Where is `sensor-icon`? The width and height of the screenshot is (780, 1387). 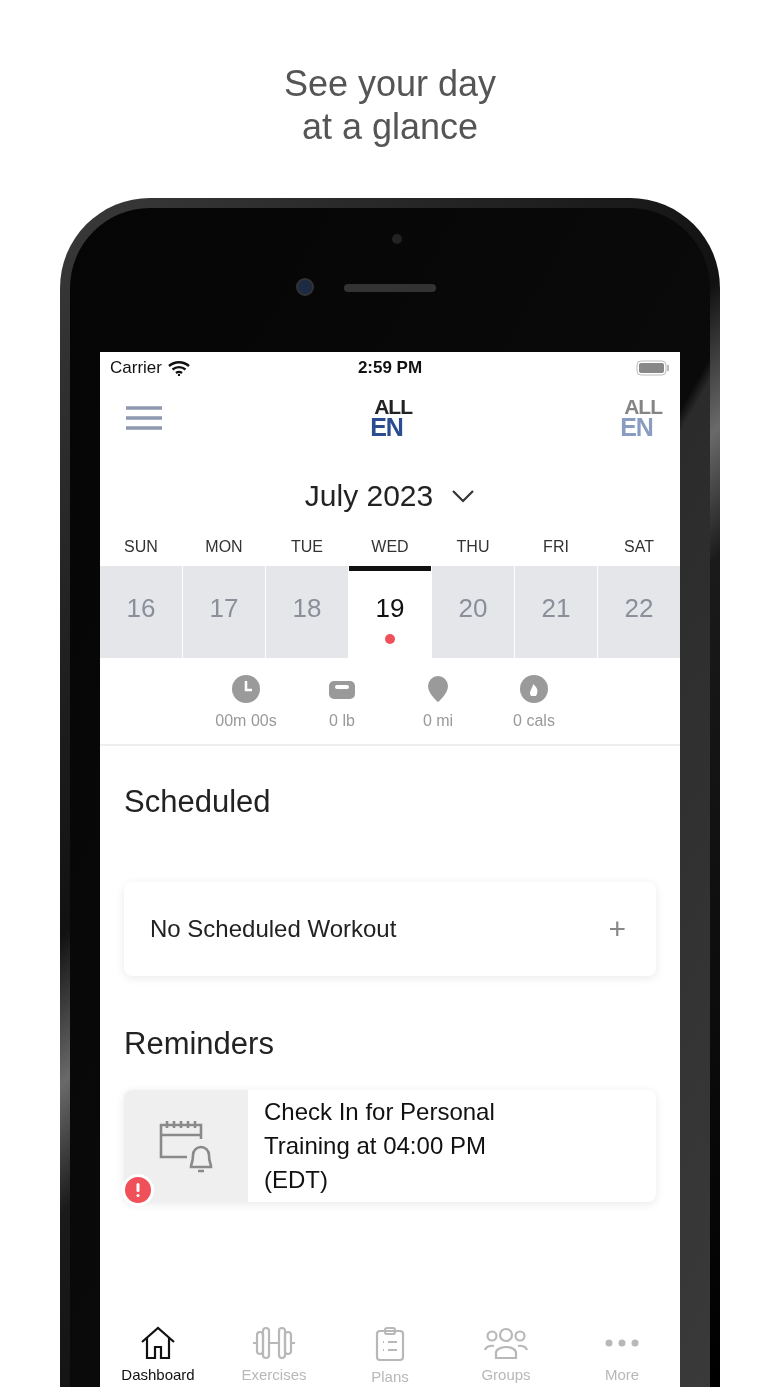
sensor-icon is located at coordinates (397, 239).